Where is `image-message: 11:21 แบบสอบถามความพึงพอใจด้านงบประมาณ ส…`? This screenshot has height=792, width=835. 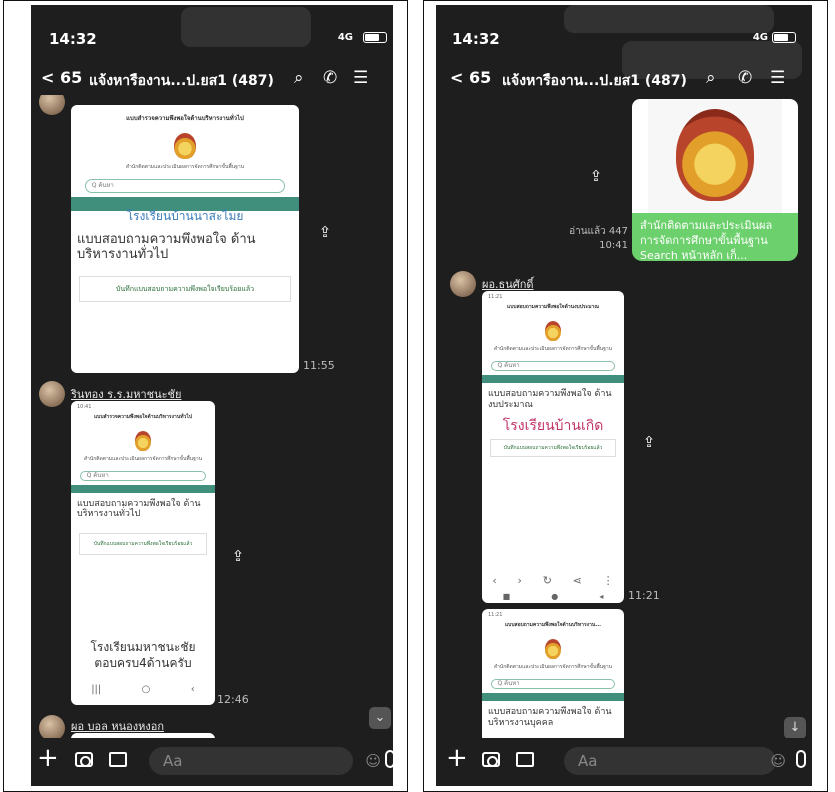
image-message: 11:21 แบบสอบถามความพึงพอใจด้านงบประมาณ ส… is located at coordinates (553, 447).